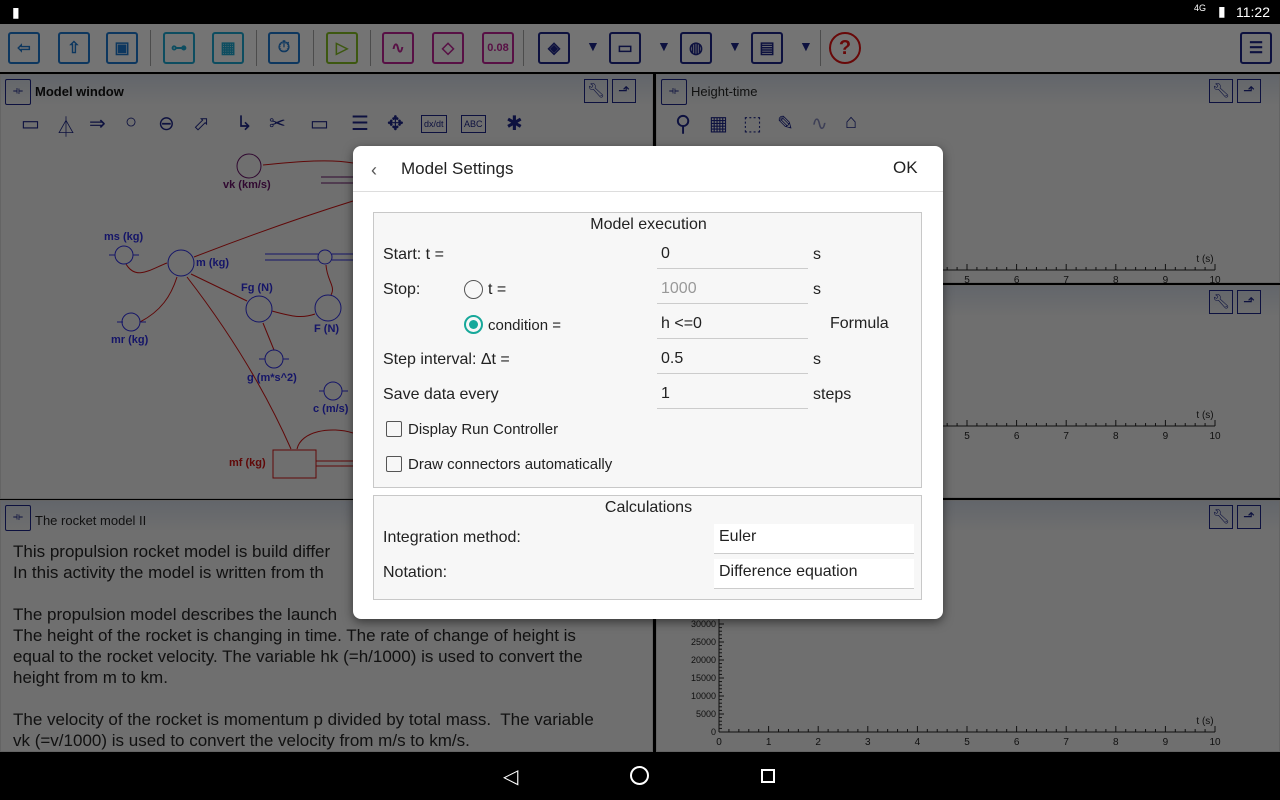  What do you see at coordinates (524, 325) in the screenshot?
I see `condition-label: condition =` at bounding box center [524, 325].